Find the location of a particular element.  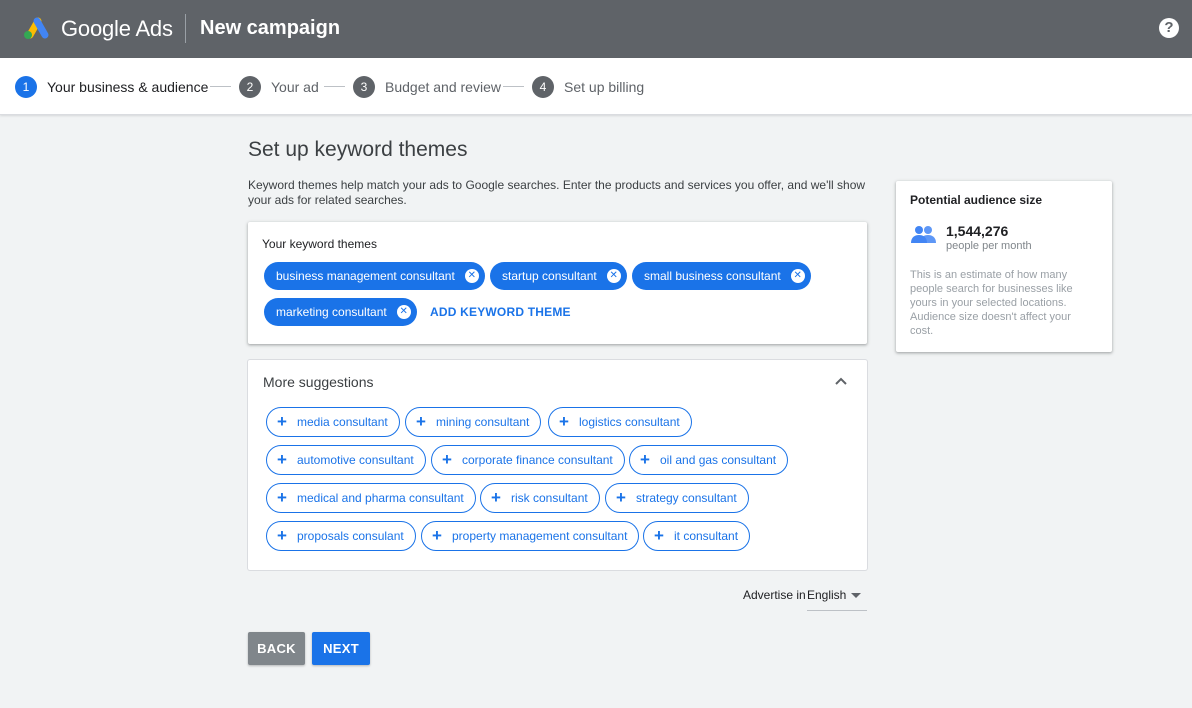

keyword-chip-label: marketing consultant is located at coordinates (331, 312).